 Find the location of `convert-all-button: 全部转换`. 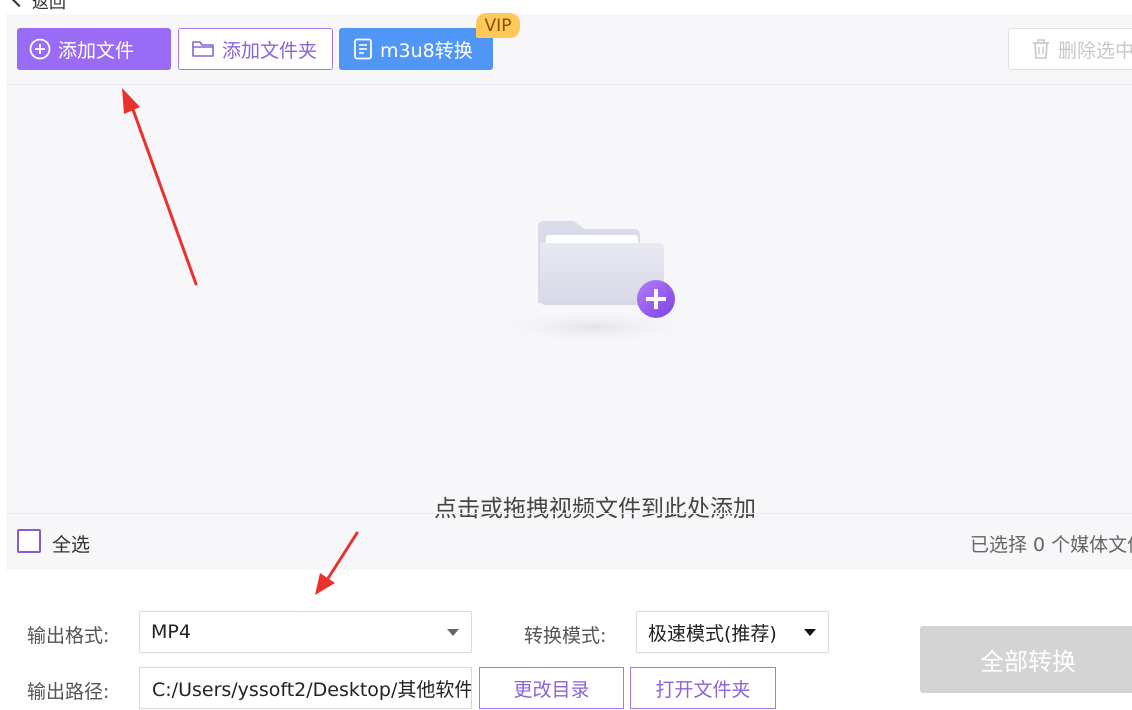

convert-all-button: 全部转换 is located at coordinates (1026, 659).